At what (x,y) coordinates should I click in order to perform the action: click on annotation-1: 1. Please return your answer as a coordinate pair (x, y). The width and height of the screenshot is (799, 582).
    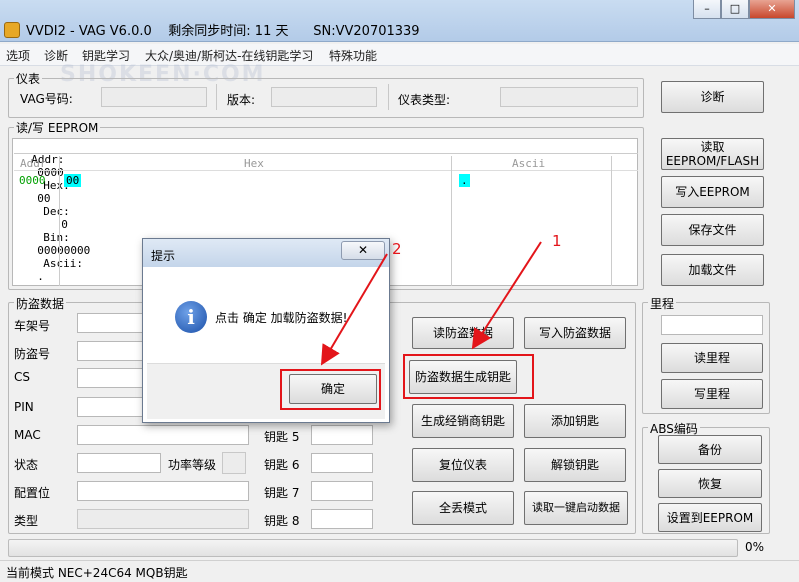
    Looking at the image, I should click on (557, 241).